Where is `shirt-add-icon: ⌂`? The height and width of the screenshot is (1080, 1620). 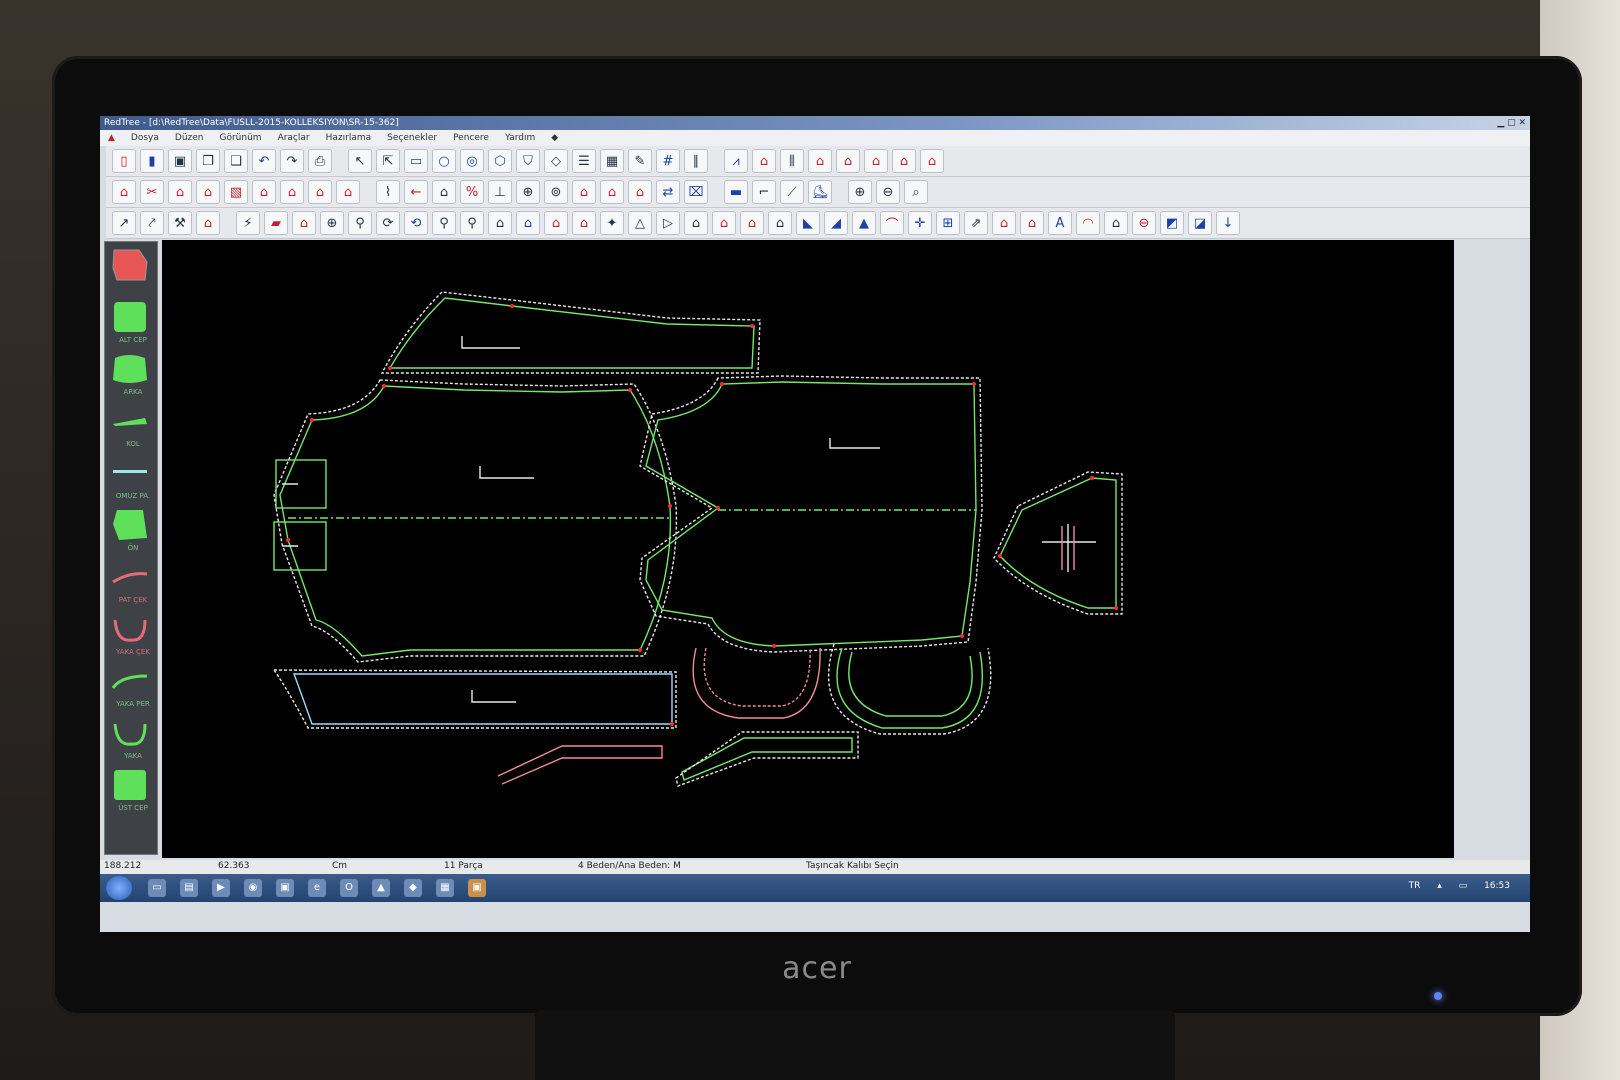
shirt-add-icon: ⌂ is located at coordinates (876, 161).